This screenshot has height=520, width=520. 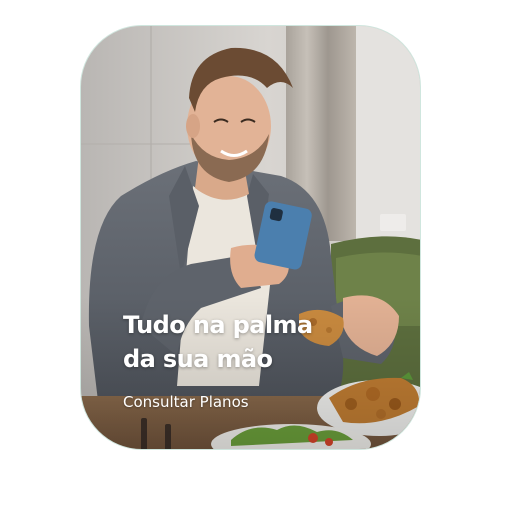 I want to click on consultar-planos-link: Consultar Planos, so click(x=186, y=402).